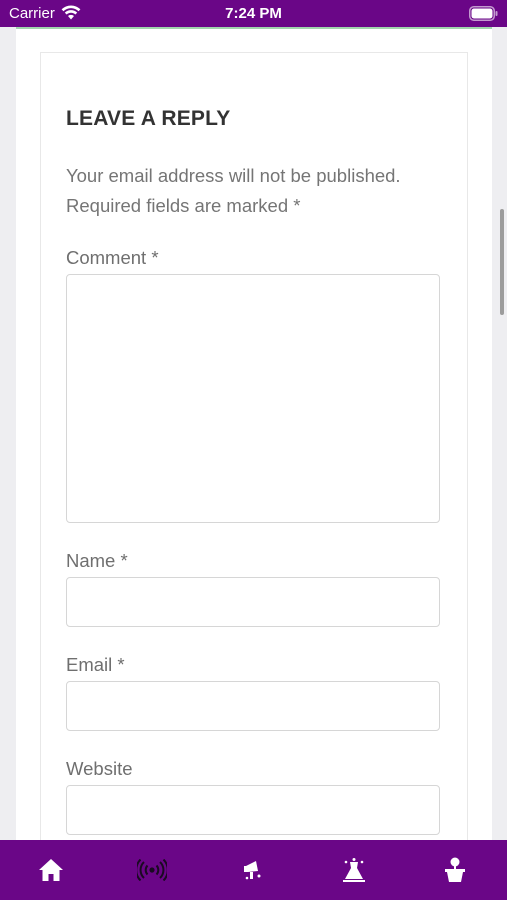  I want to click on email-label: Email *, so click(95, 664).